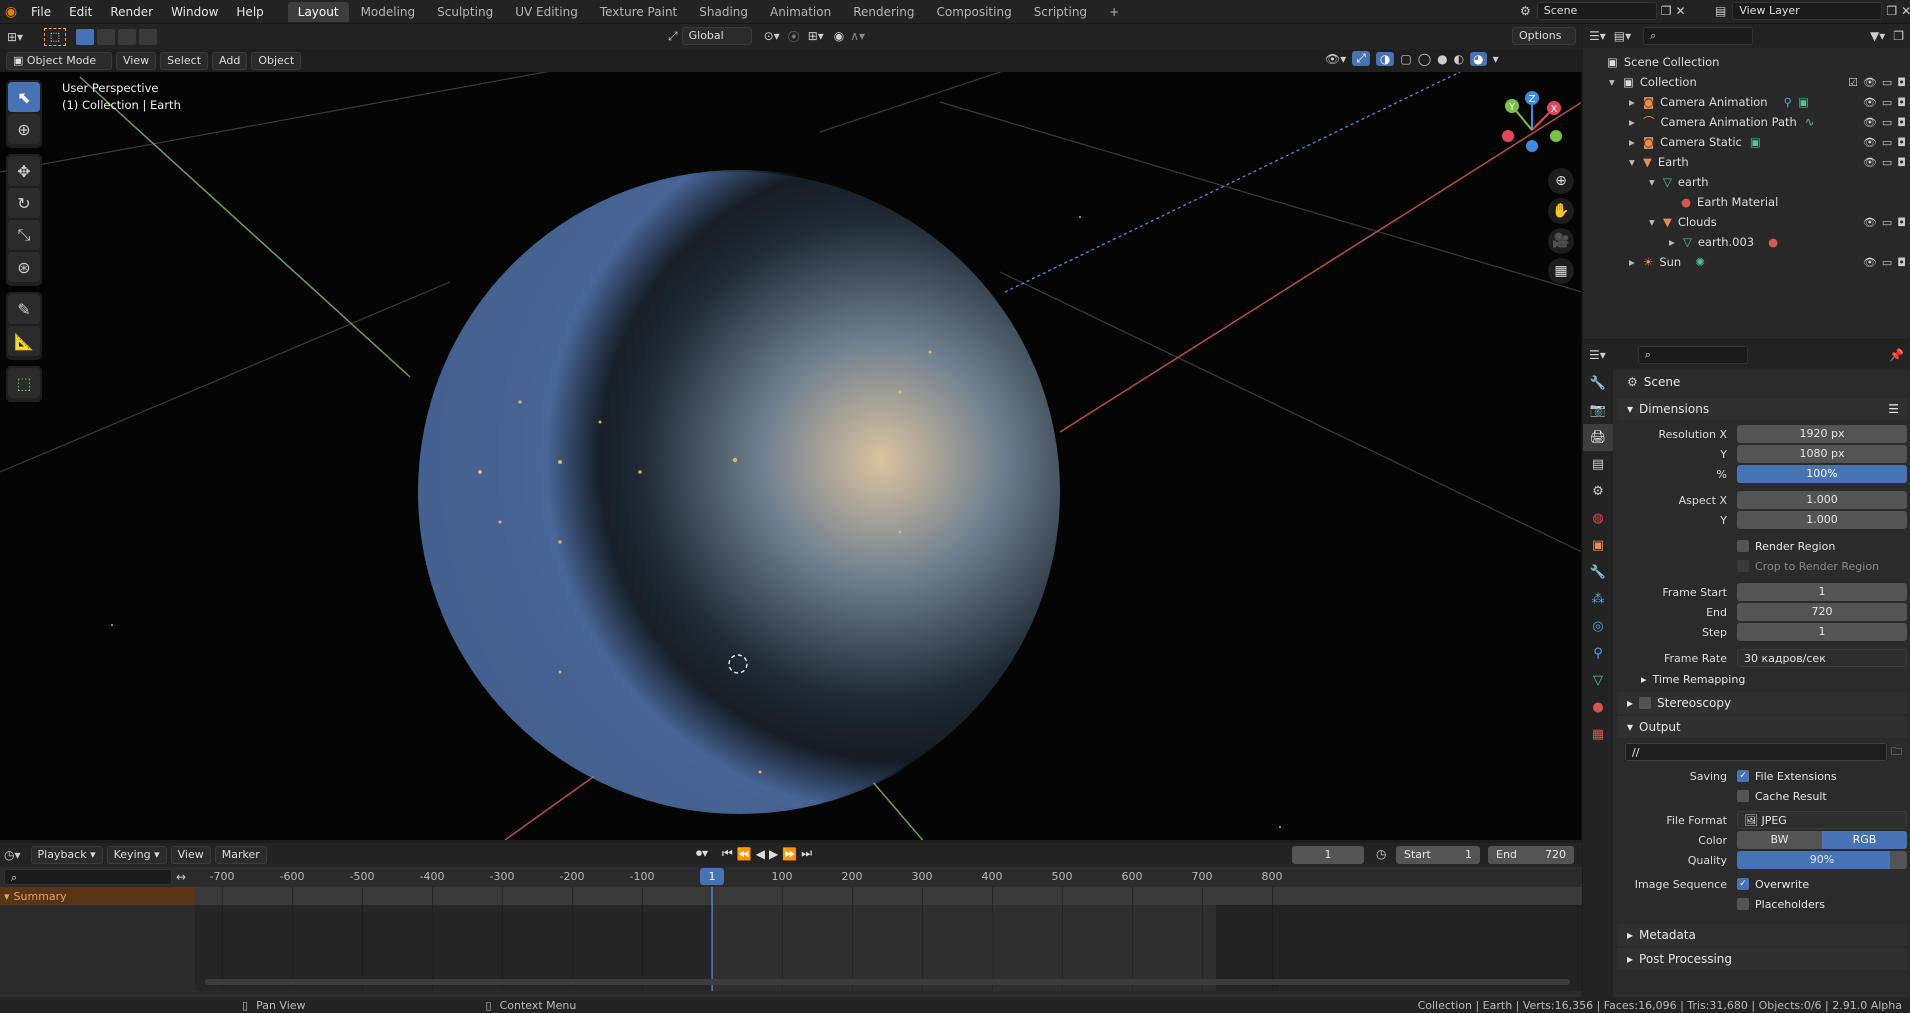 The width and height of the screenshot is (1910, 1013). What do you see at coordinates (59, 67) in the screenshot?
I see `object-mode-dropdown: ▣ Object Mode ▾` at bounding box center [59, 67].